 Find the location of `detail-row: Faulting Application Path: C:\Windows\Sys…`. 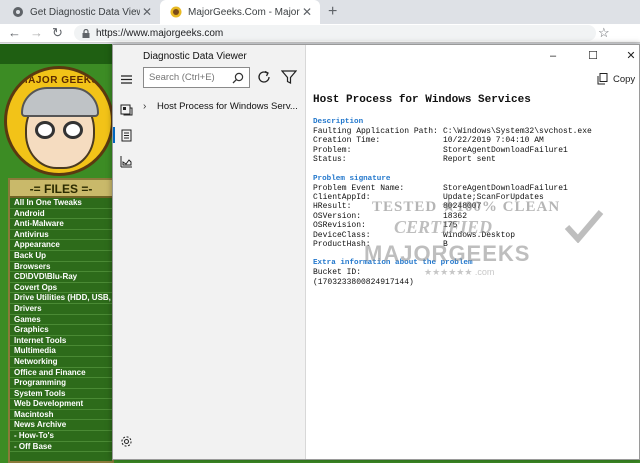

detail-row: Faulting Application Path: C:\Windows\Sys… is located at coordinates (473, 131).